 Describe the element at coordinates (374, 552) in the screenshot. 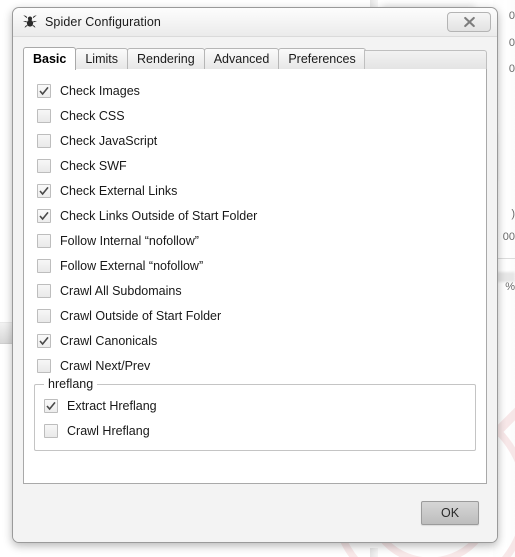

I see `background-bottom-nub` at that location.